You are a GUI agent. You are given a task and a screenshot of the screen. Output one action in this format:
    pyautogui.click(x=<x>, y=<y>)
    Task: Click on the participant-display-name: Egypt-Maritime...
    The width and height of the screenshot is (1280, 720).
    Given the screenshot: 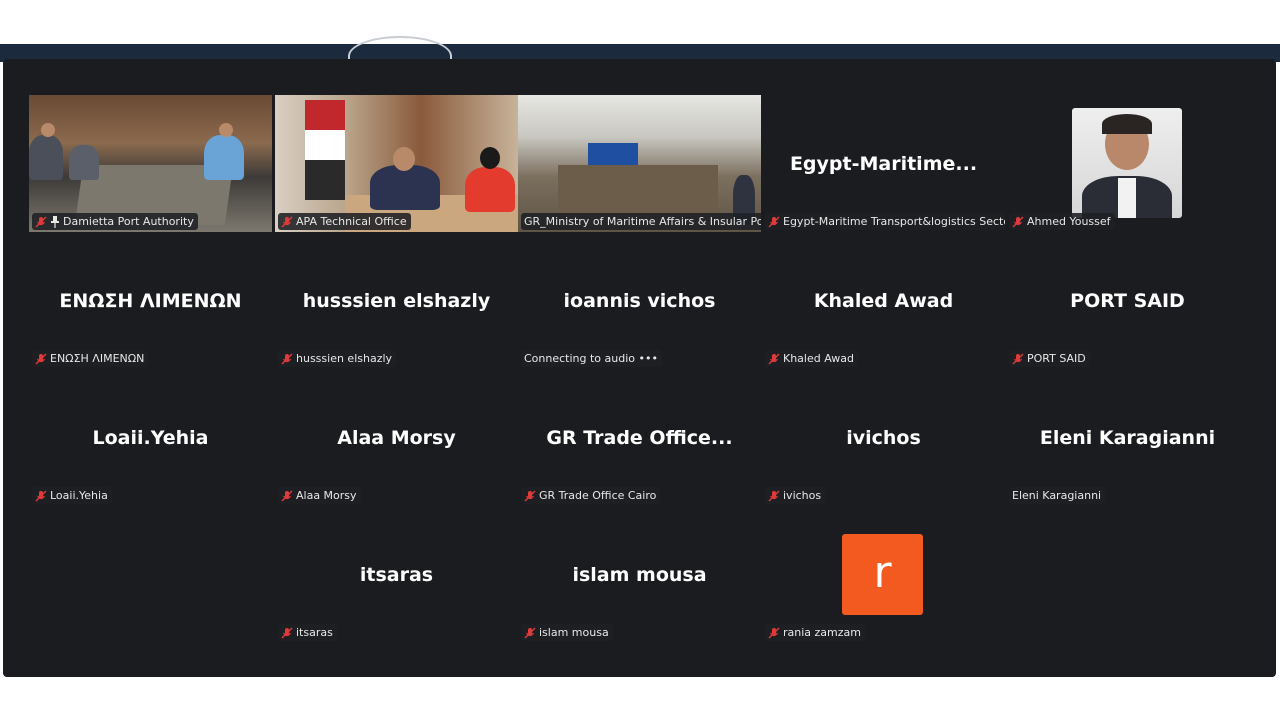 What is the action you would take?
    pyautogui.click(x=883, y=163)
    